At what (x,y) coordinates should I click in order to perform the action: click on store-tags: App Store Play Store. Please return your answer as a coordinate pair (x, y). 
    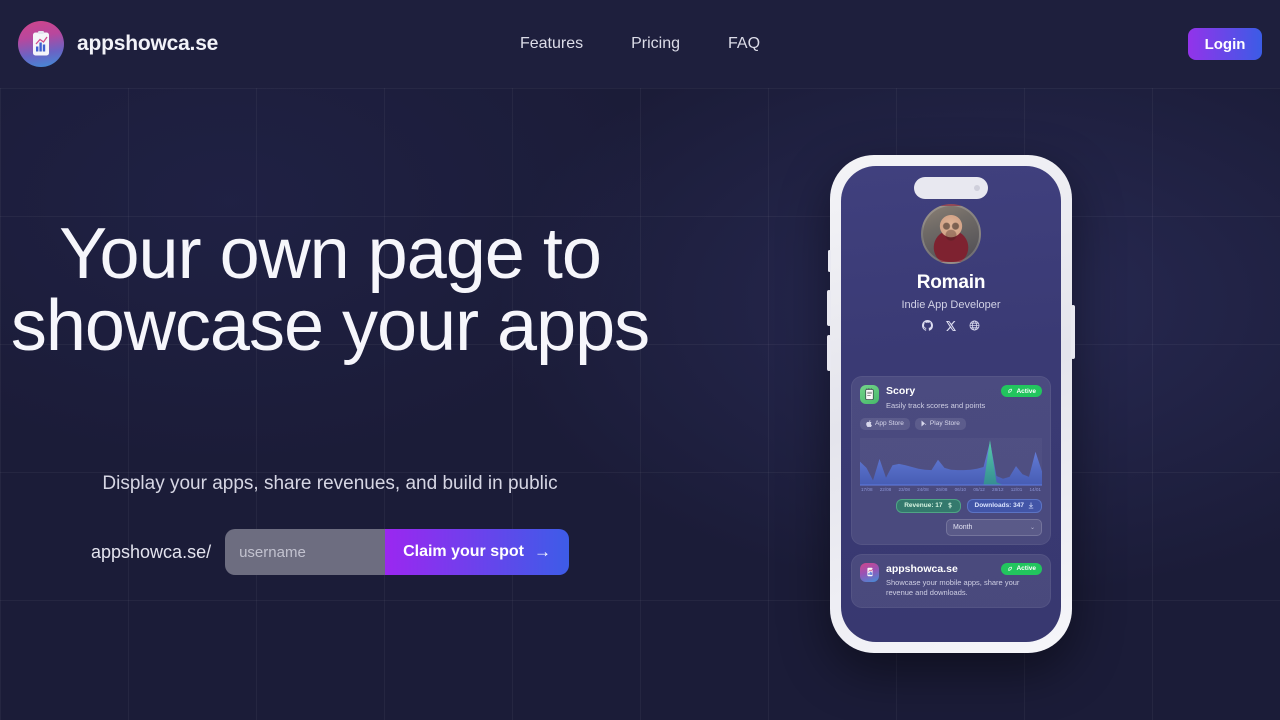
    Looking at the image, I should click on (951, 423).